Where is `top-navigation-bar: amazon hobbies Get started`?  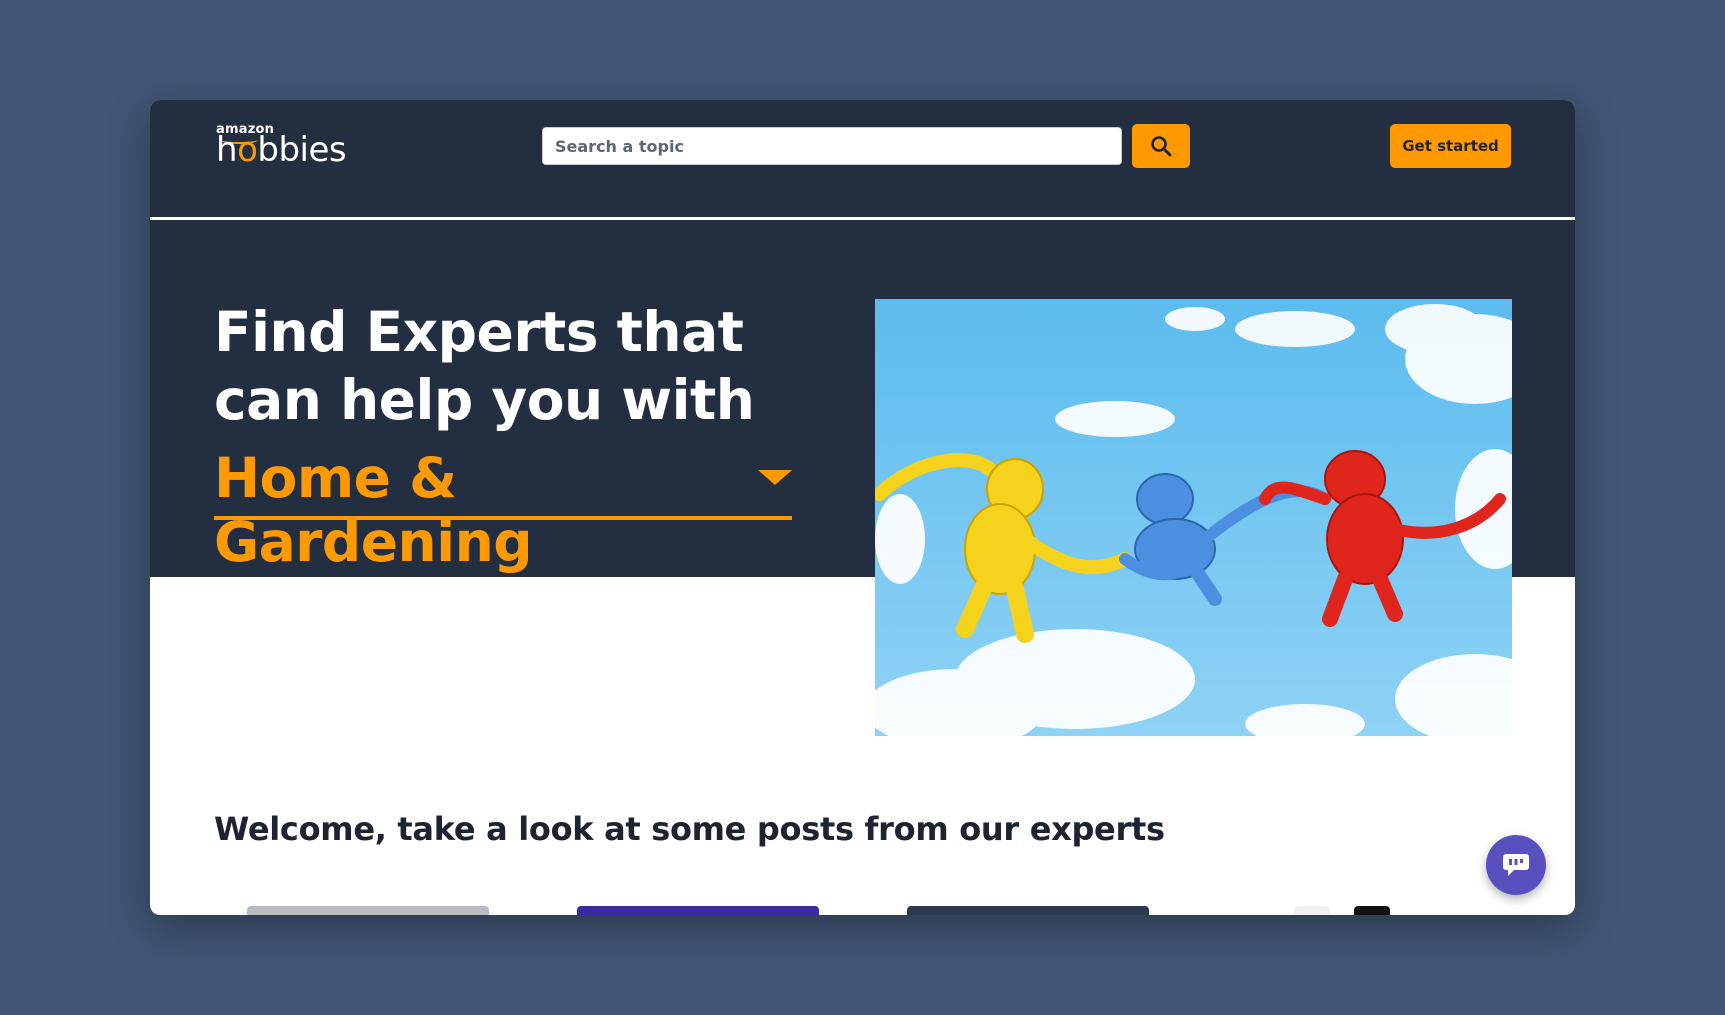 top-navigation-bar: amazon hobbies Get started is located at coordinates (862, 158).